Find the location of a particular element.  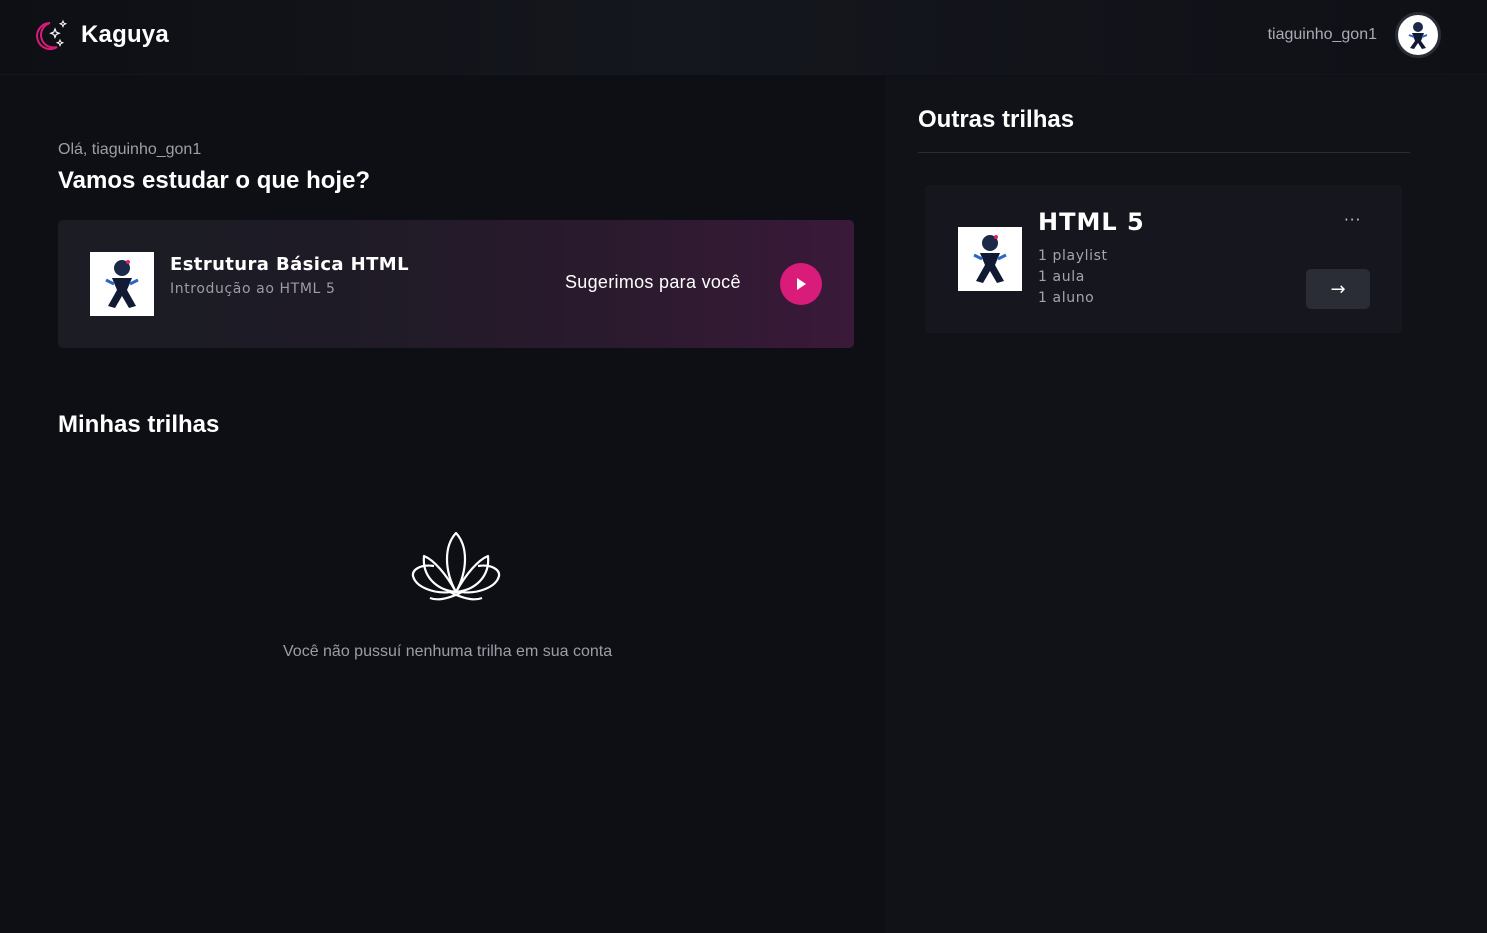

course-thumbnail is located at coordinates (122, 284).